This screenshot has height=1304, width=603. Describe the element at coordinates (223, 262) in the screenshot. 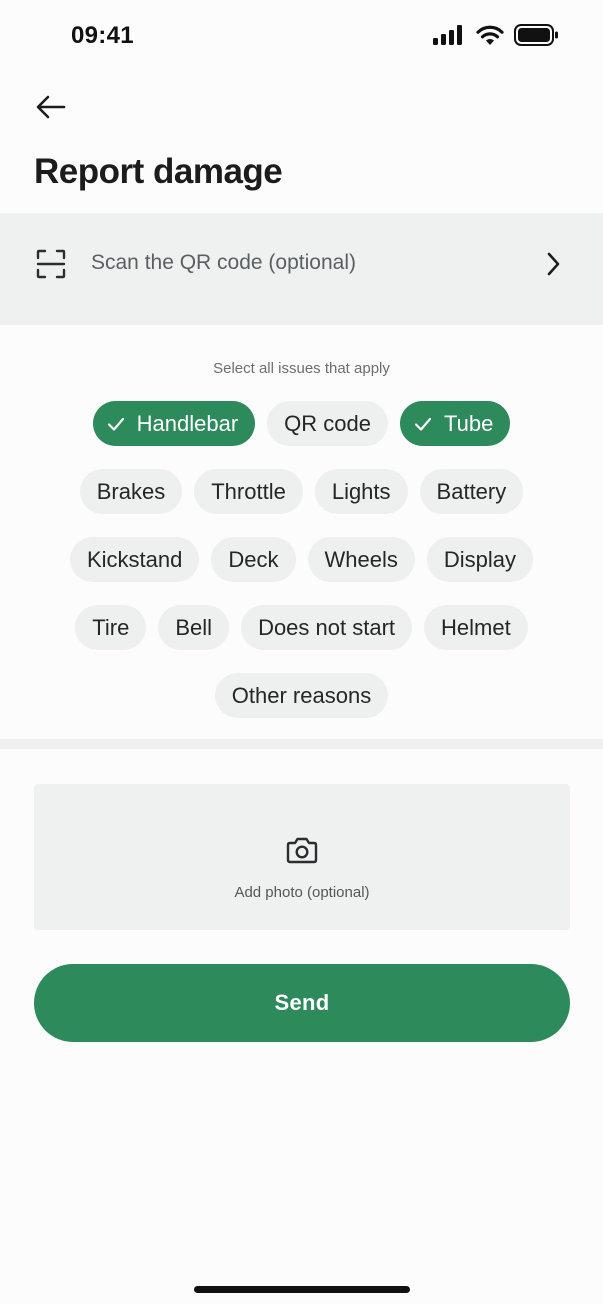

I see `scan-qr-label: Scan the QR code (optional)` at that location.